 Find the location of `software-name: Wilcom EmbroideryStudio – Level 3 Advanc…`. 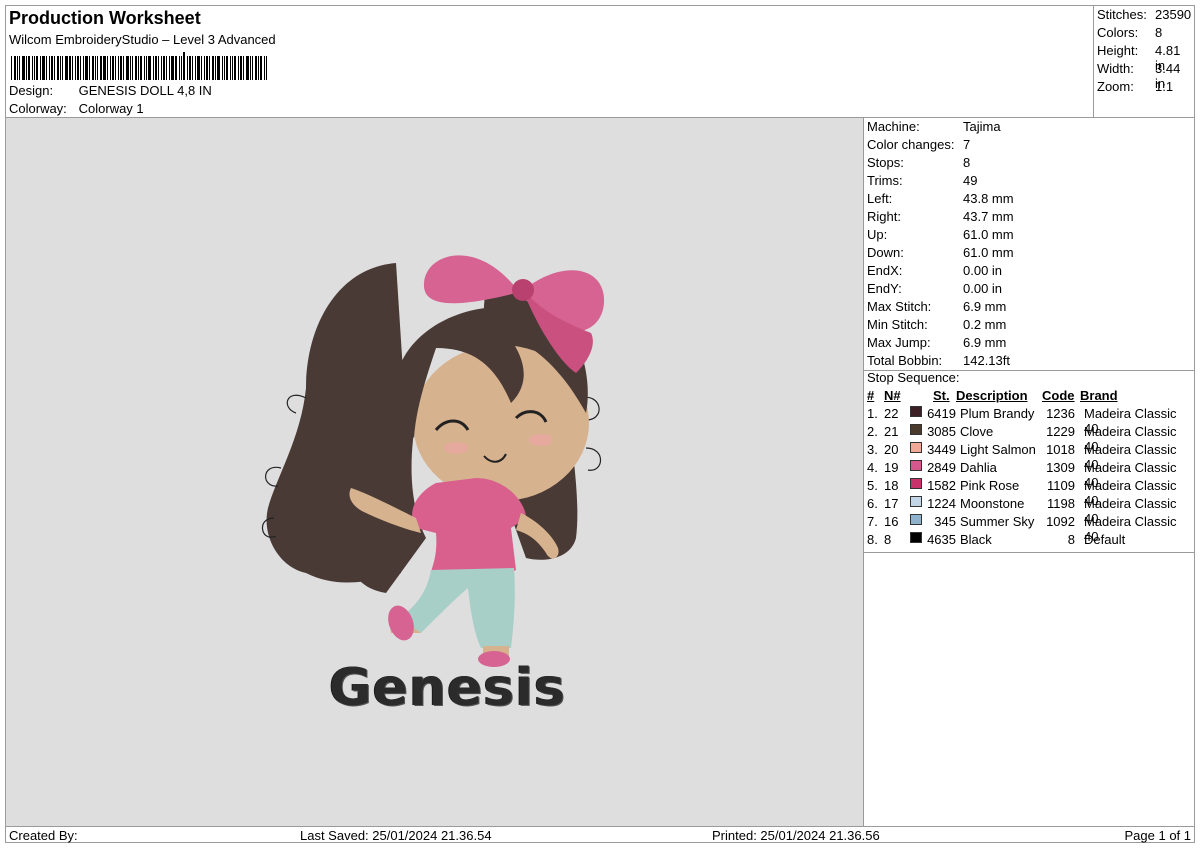

software-name: Wilcom EmbroideryStudio – Level 3 Advanc… is located at coordinates (142, 39).